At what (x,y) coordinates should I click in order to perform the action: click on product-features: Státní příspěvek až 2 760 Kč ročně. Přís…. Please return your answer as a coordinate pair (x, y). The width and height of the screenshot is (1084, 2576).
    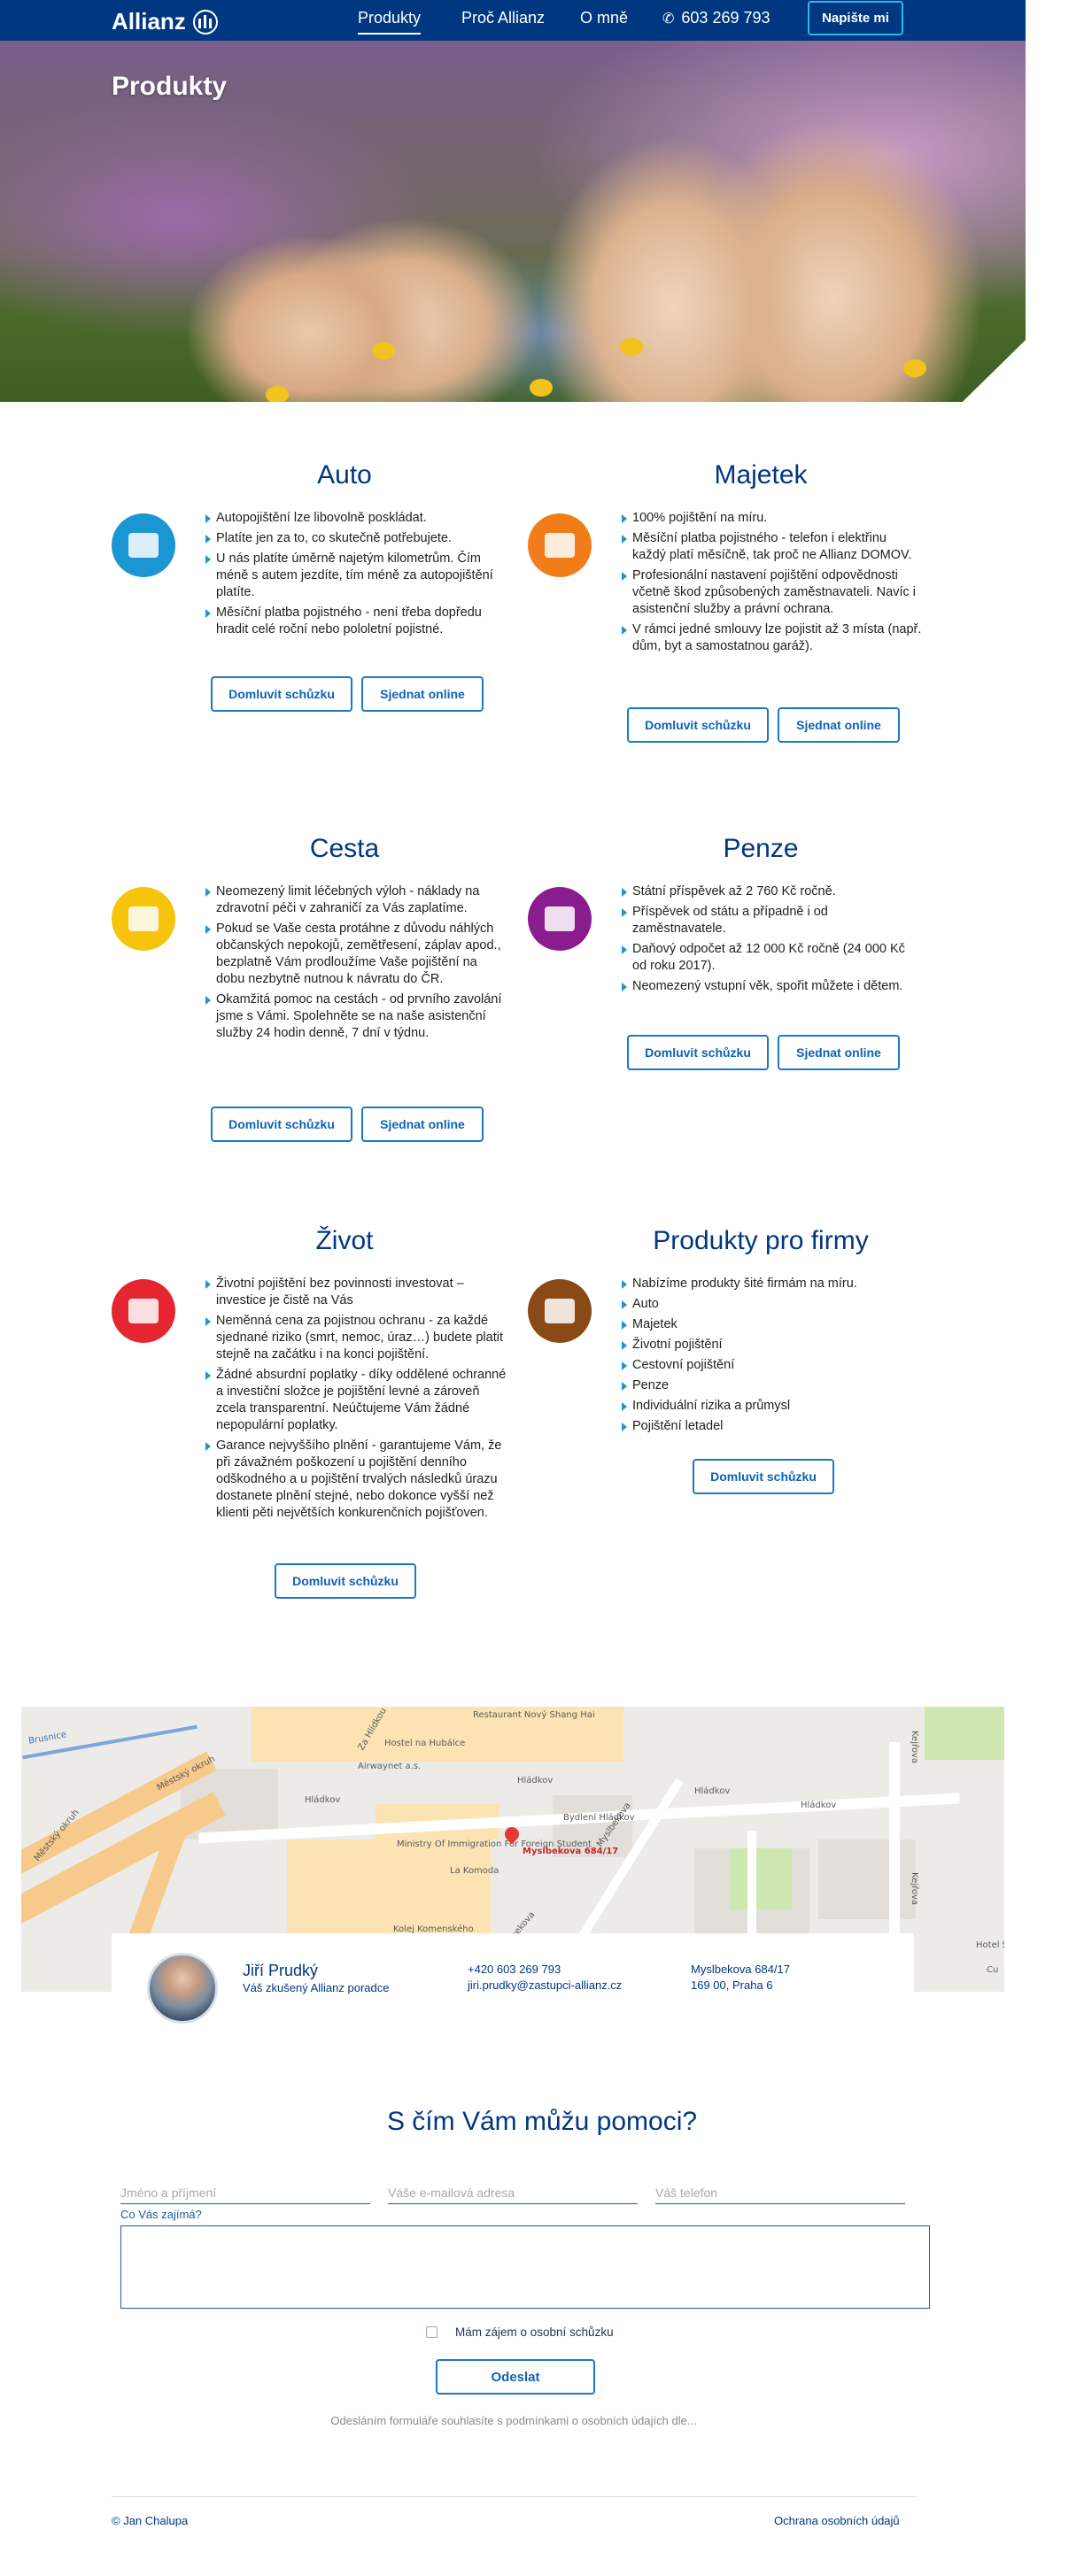
    Looking at the image, I should click on (772, 941).